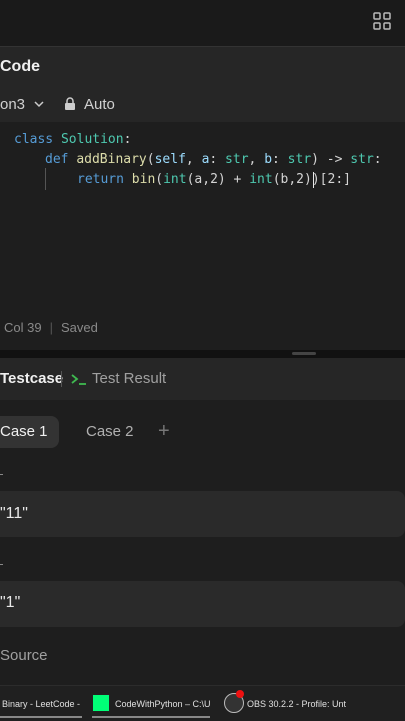 The image size is (405, 721). What do you see at coordinates (61, 379) in the screenshot?
I see `tab-separator` at bounding box center [61, 379].